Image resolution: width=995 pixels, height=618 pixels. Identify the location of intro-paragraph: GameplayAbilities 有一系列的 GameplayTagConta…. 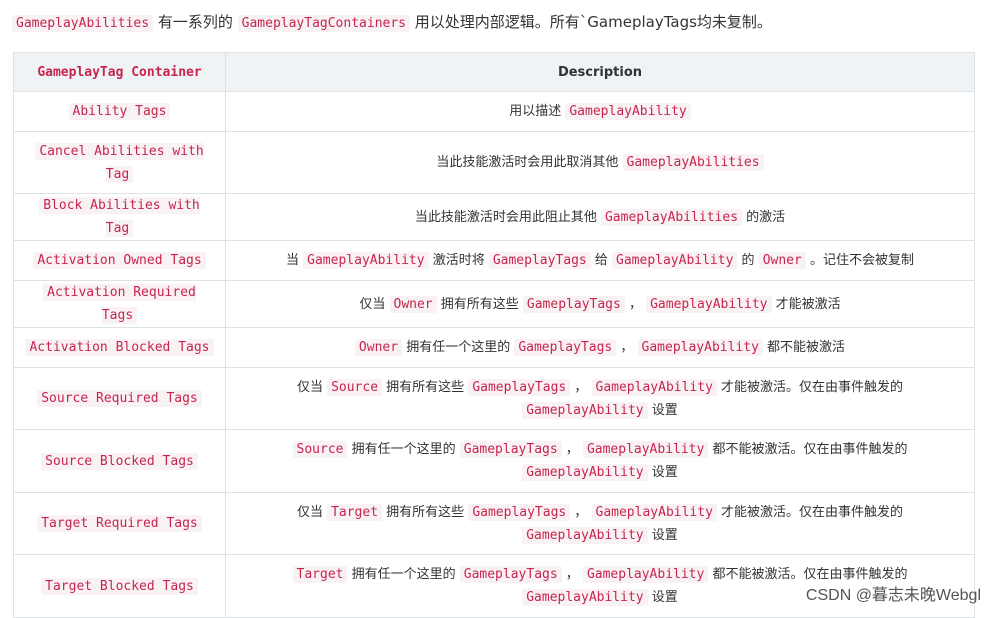
(392, 23).